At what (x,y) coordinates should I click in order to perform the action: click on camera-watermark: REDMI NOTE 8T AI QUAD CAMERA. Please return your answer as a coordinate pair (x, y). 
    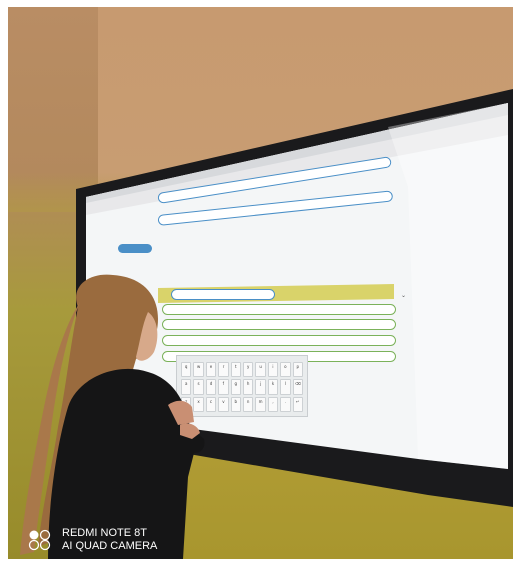
    Looking at the image, I should click on (92, 540).